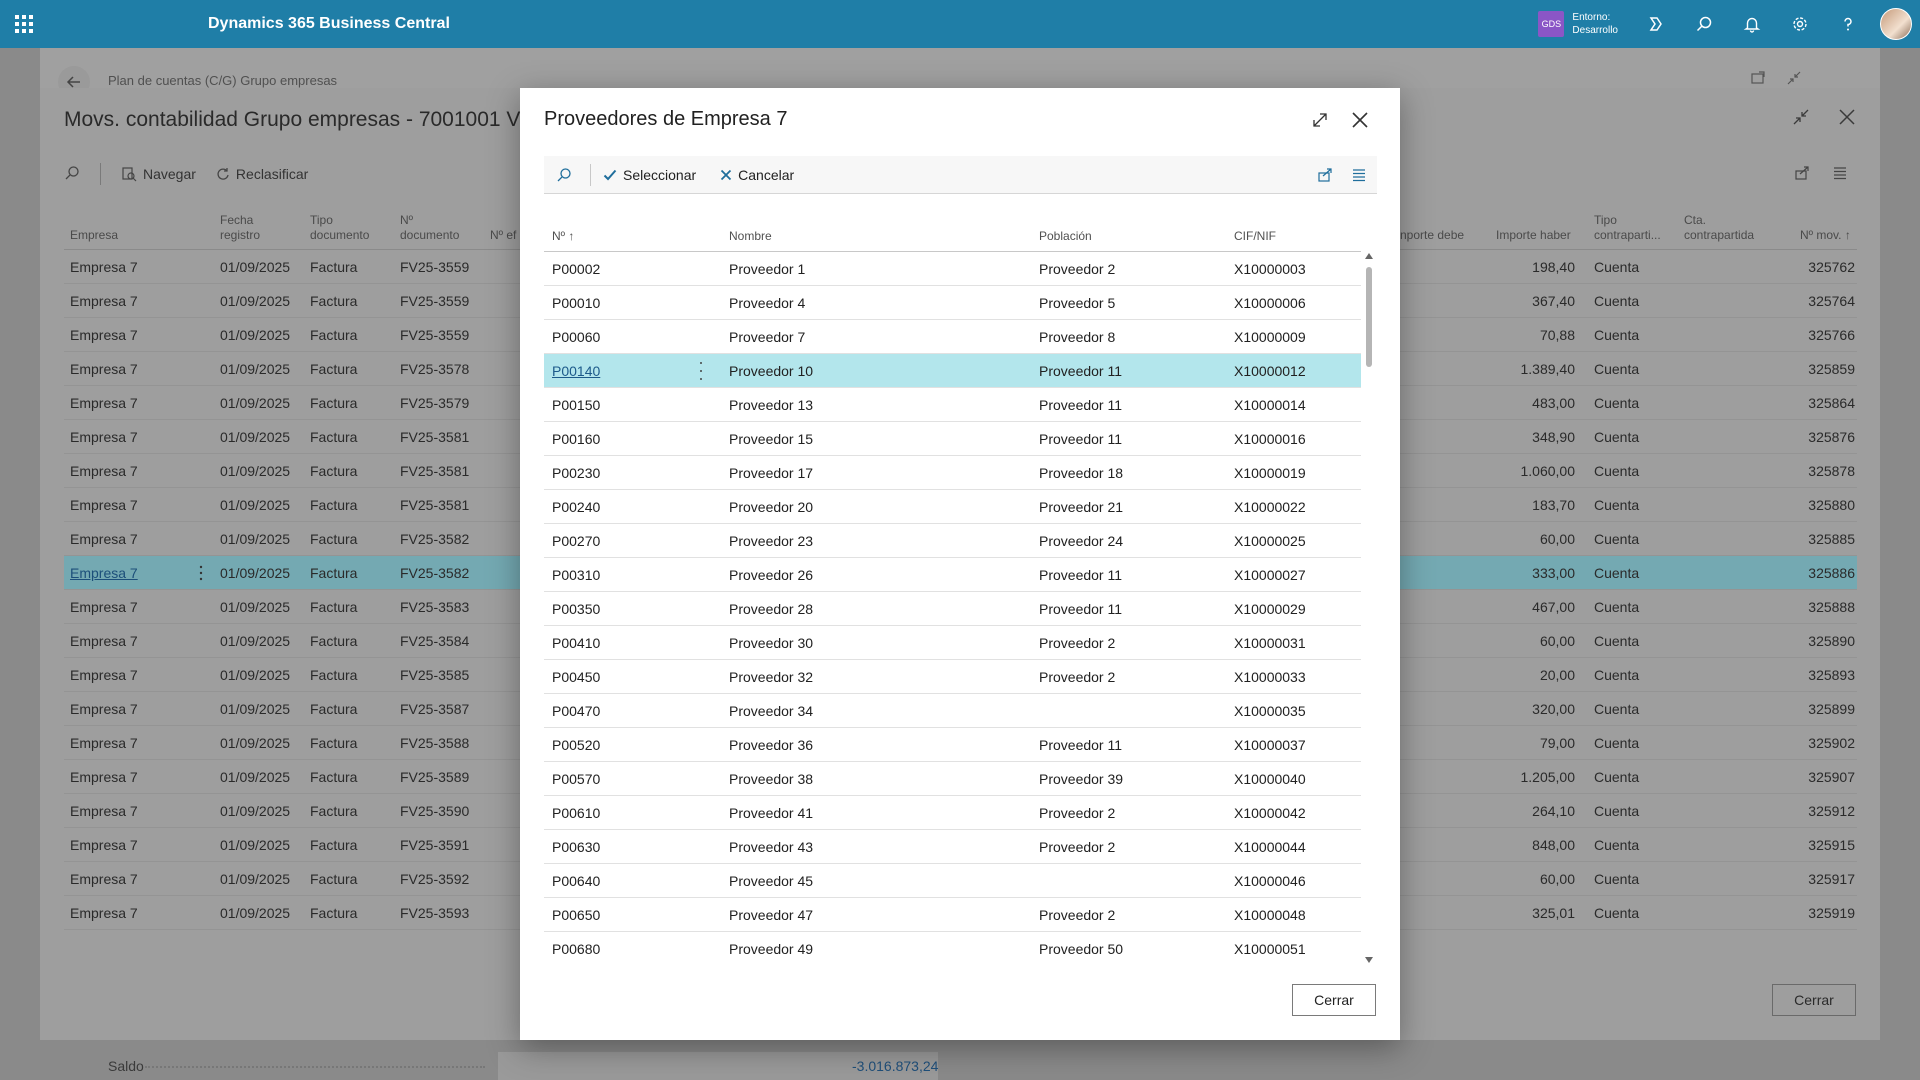 This screenshot has width=1920, height=1080. Describe the element at coordinates (1077, 677) in the screenshot. I see `cell-vendor-city: Proveedor 2` at that location.